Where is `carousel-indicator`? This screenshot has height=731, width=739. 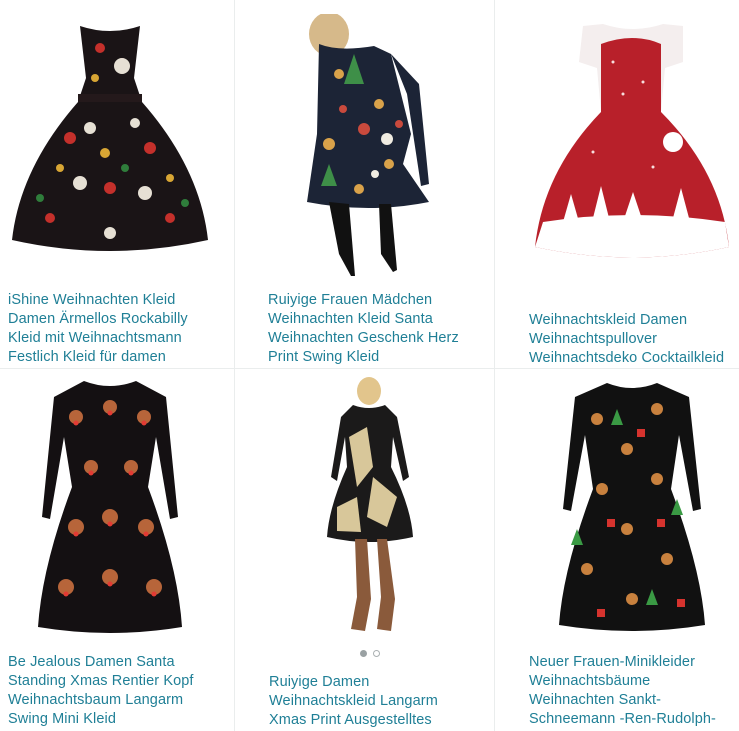
carousel-indicator is located at coordinates (371, 653).